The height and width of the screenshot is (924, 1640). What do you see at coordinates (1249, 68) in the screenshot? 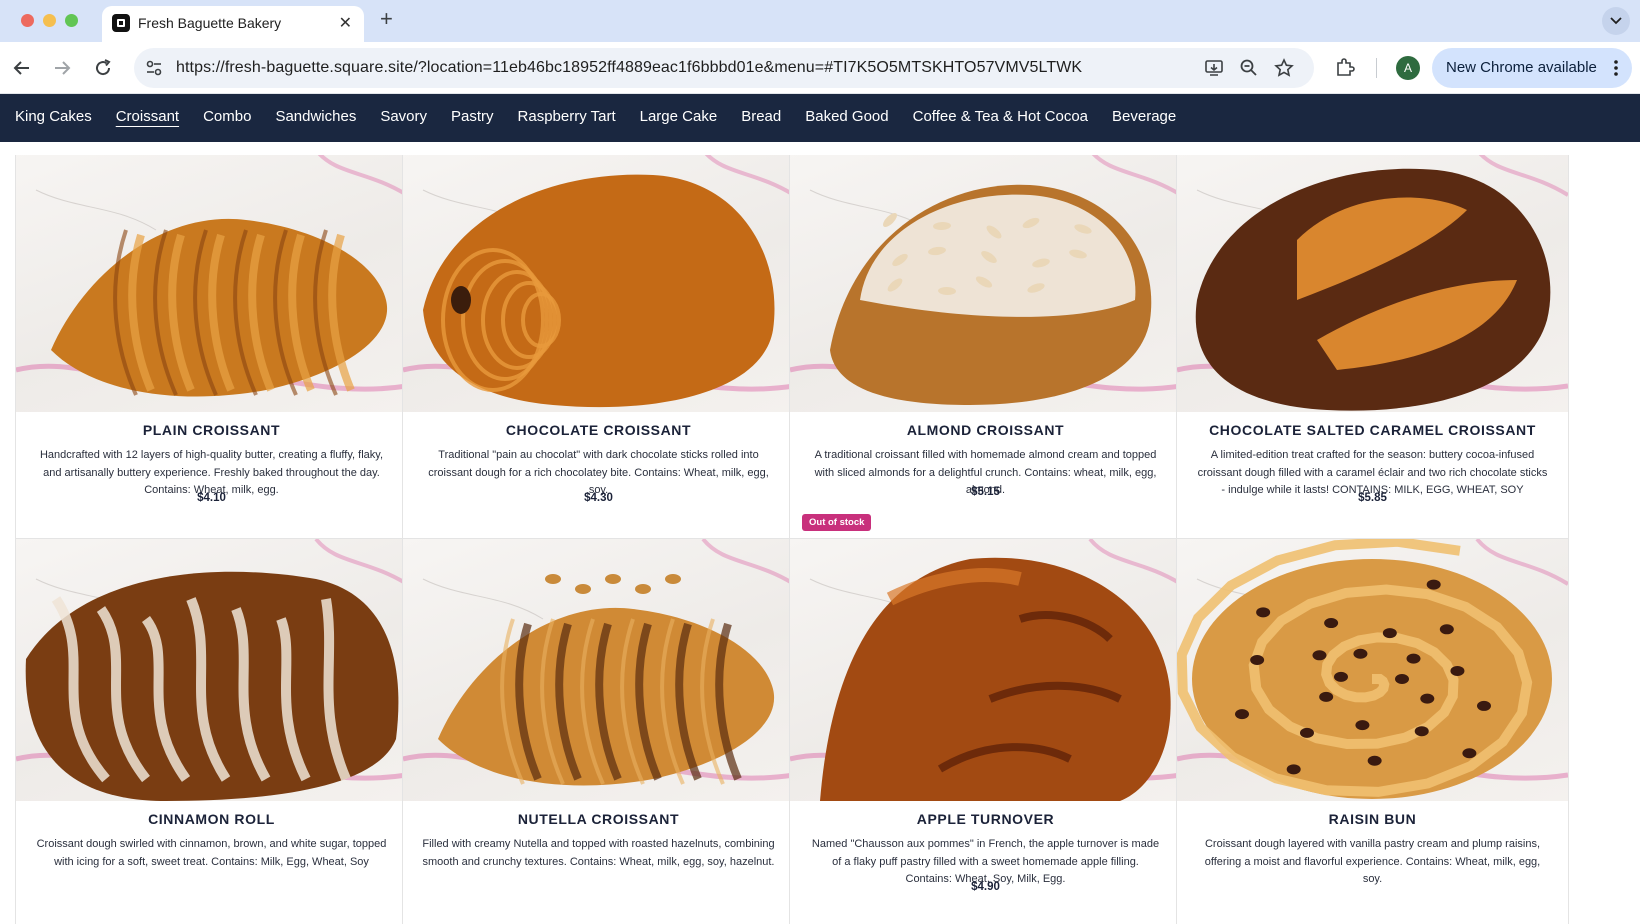
I see `zoom-icon` at bounding box center [1249, 68].